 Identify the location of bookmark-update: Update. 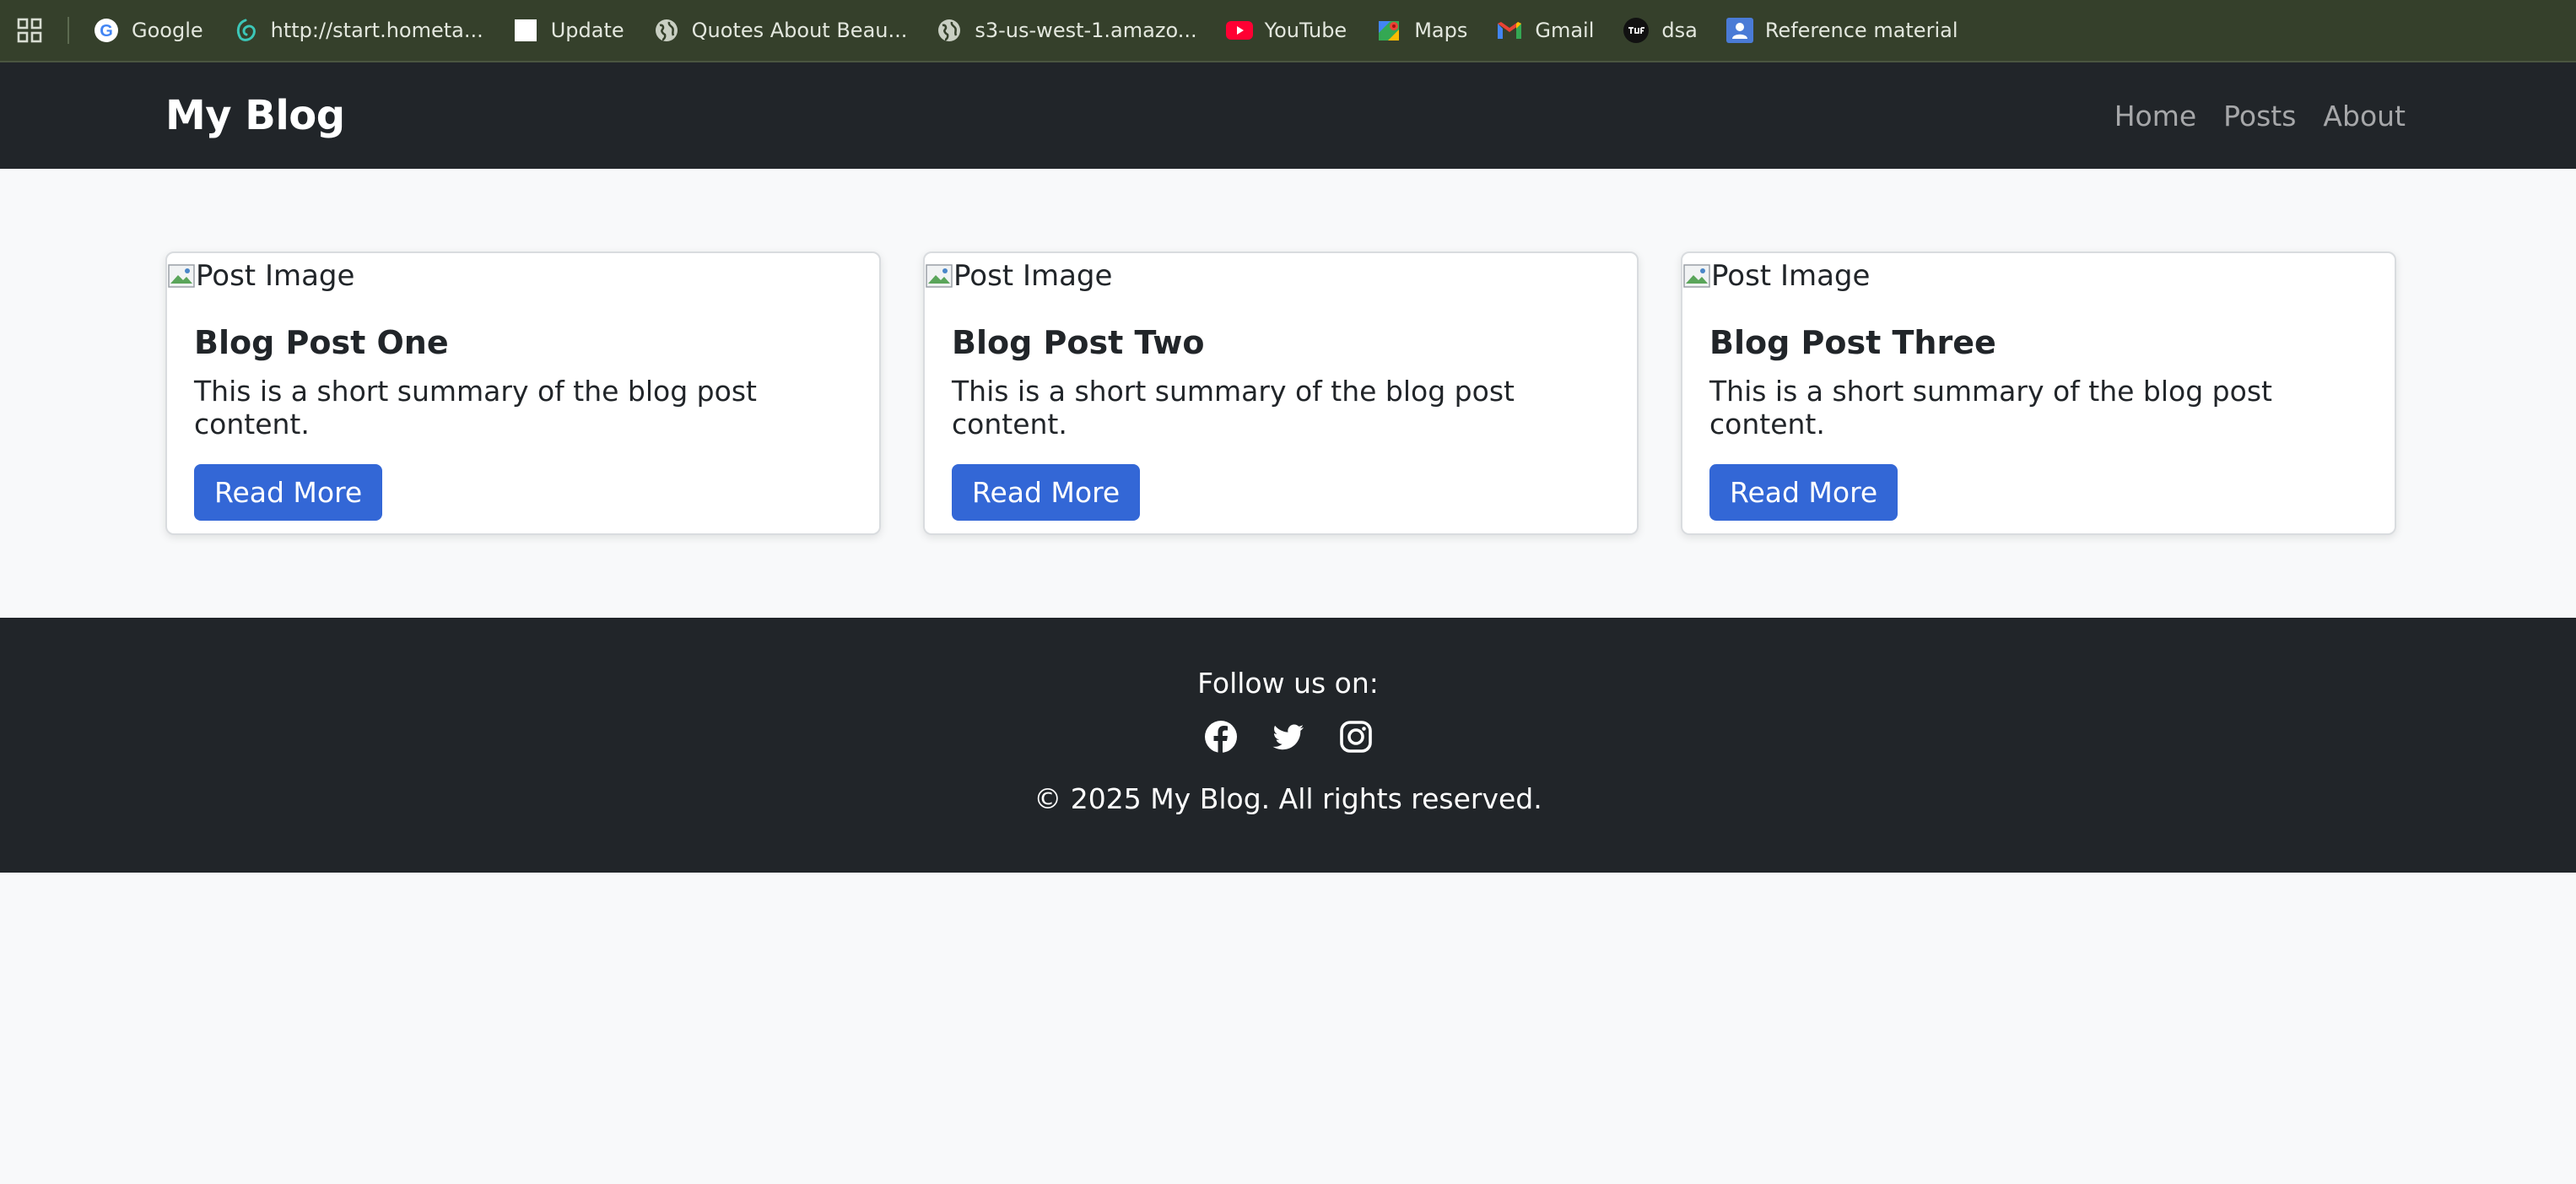
(568, 31).